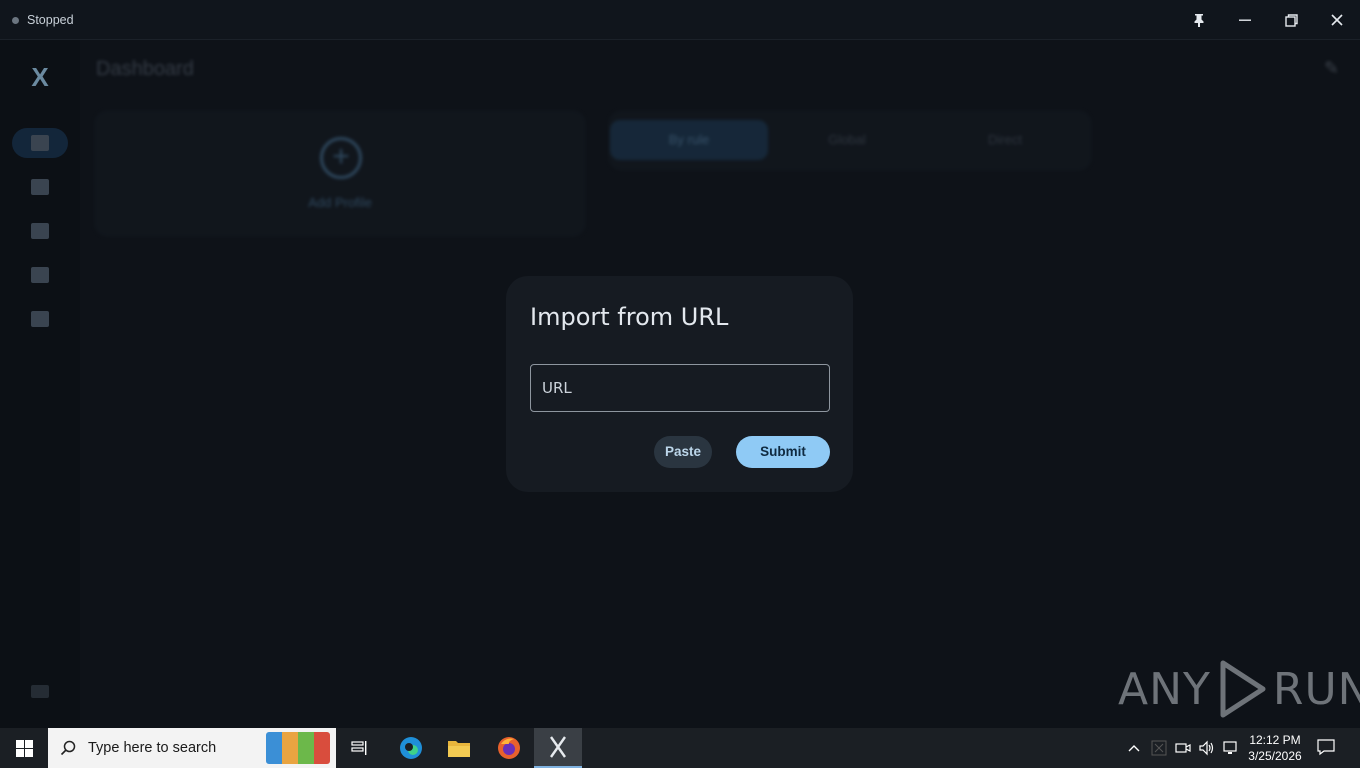  I want to click on import-url-dialog: Import from URL Paste Submit, so click(679, 384).